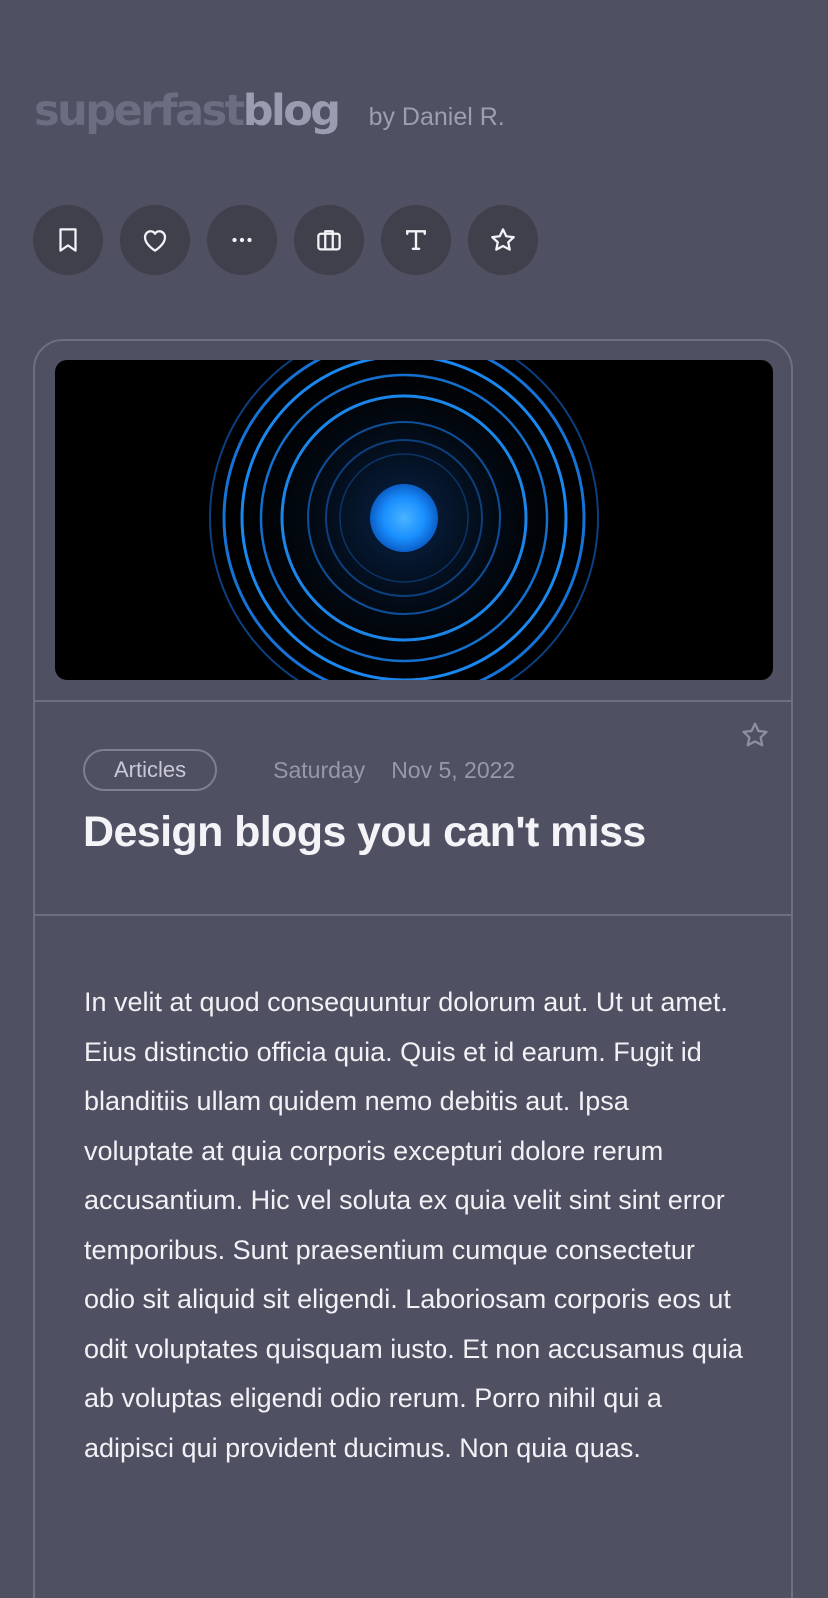 The height and width of the screenshot is (1598, 828). I want to click on briefcase-icon, so click(329, 240).